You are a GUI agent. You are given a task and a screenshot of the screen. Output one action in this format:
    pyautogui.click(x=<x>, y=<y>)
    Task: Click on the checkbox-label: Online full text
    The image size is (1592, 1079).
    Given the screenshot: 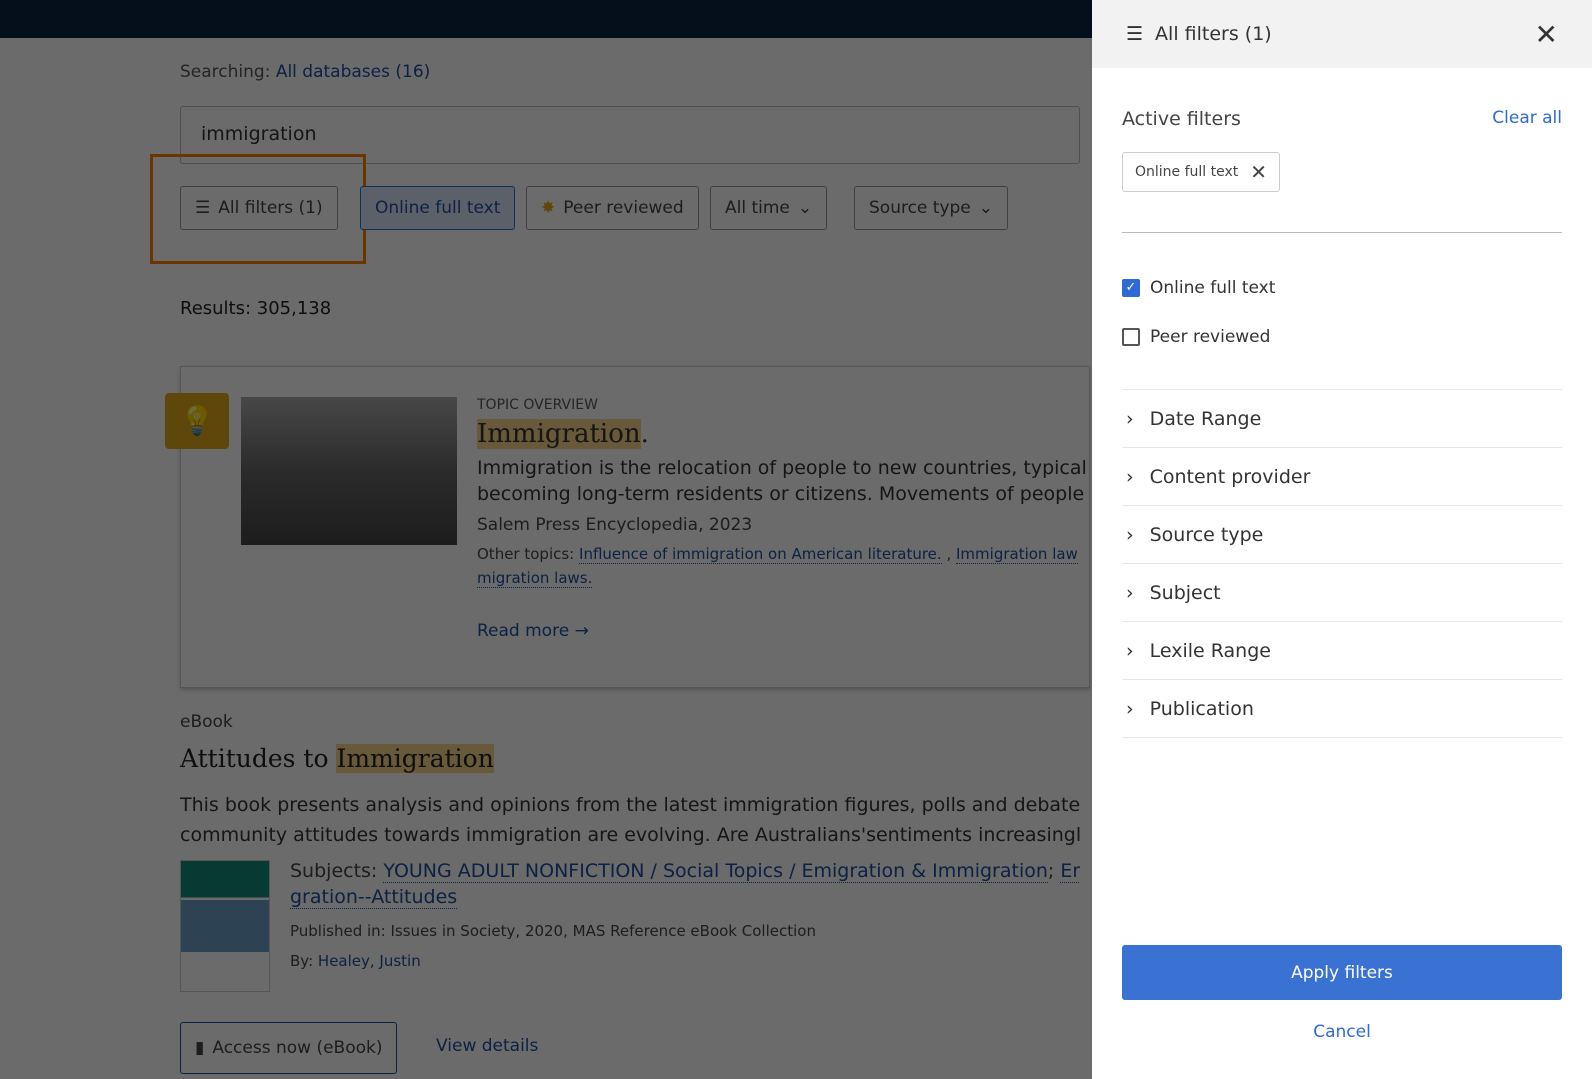 What is the action you would take?
    pyautogui.click(x=1213, y=287)
    